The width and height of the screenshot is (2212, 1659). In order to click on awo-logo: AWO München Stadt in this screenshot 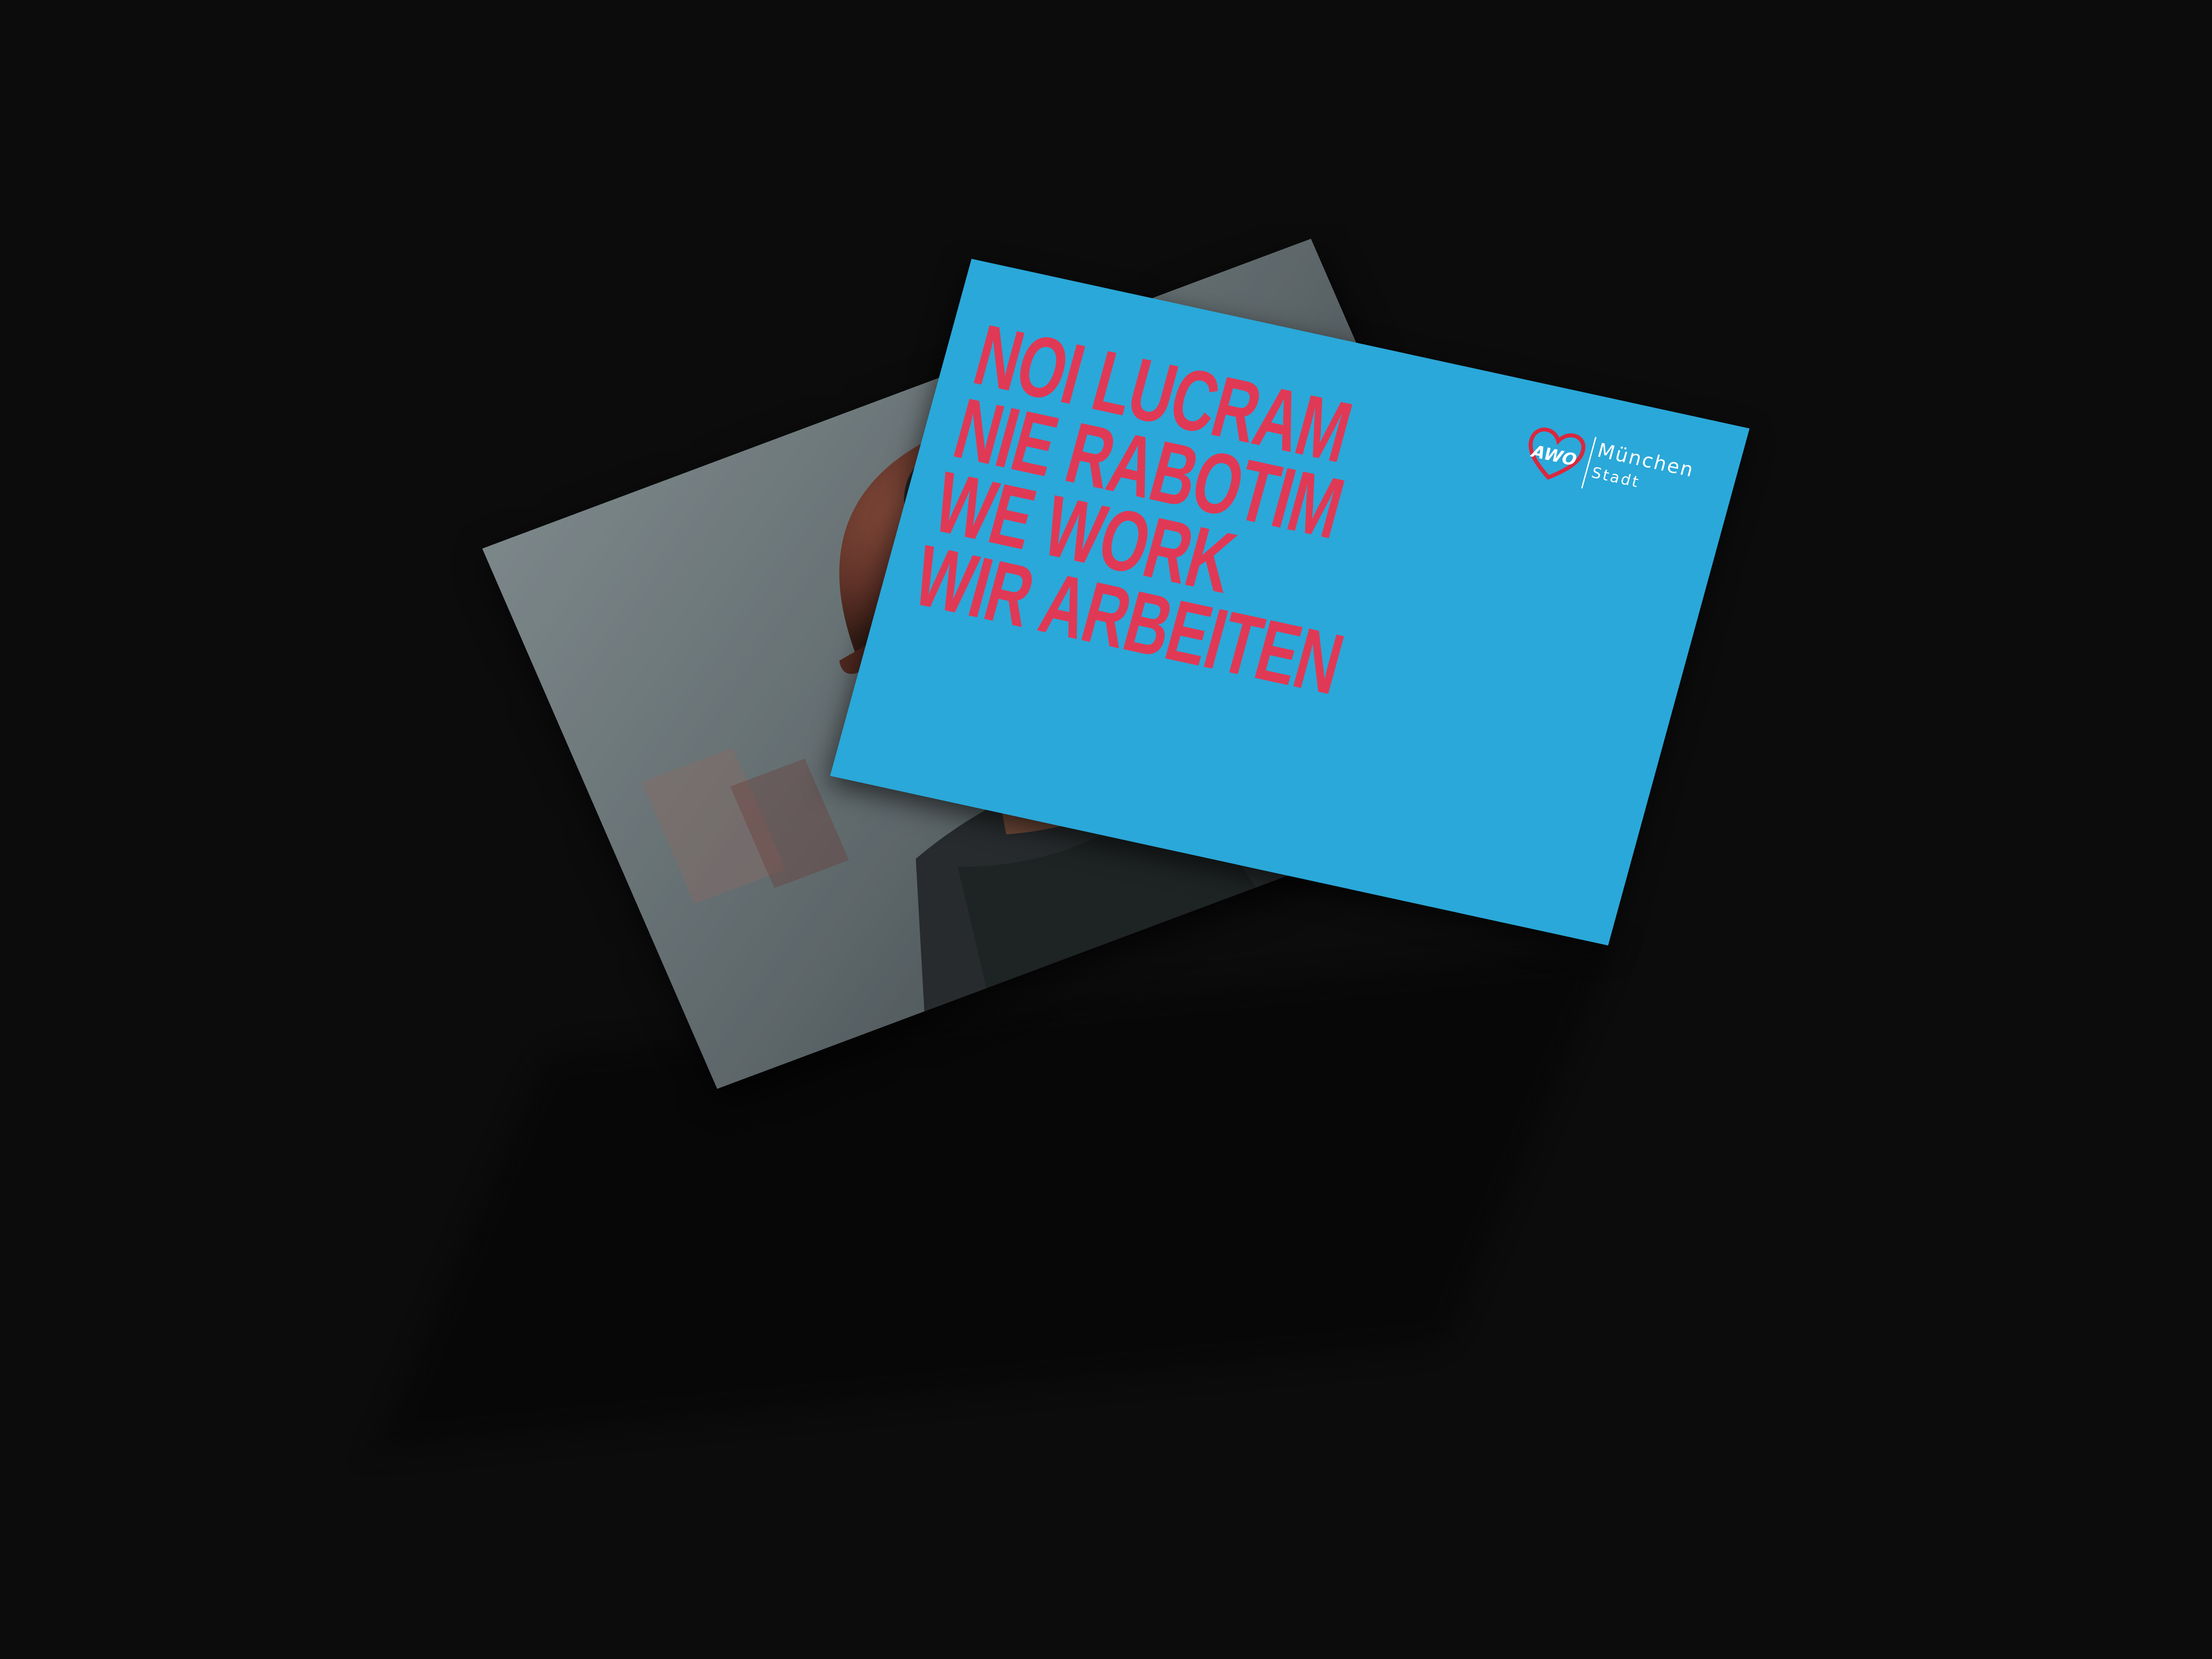, I will do `click(1606, 469)`.